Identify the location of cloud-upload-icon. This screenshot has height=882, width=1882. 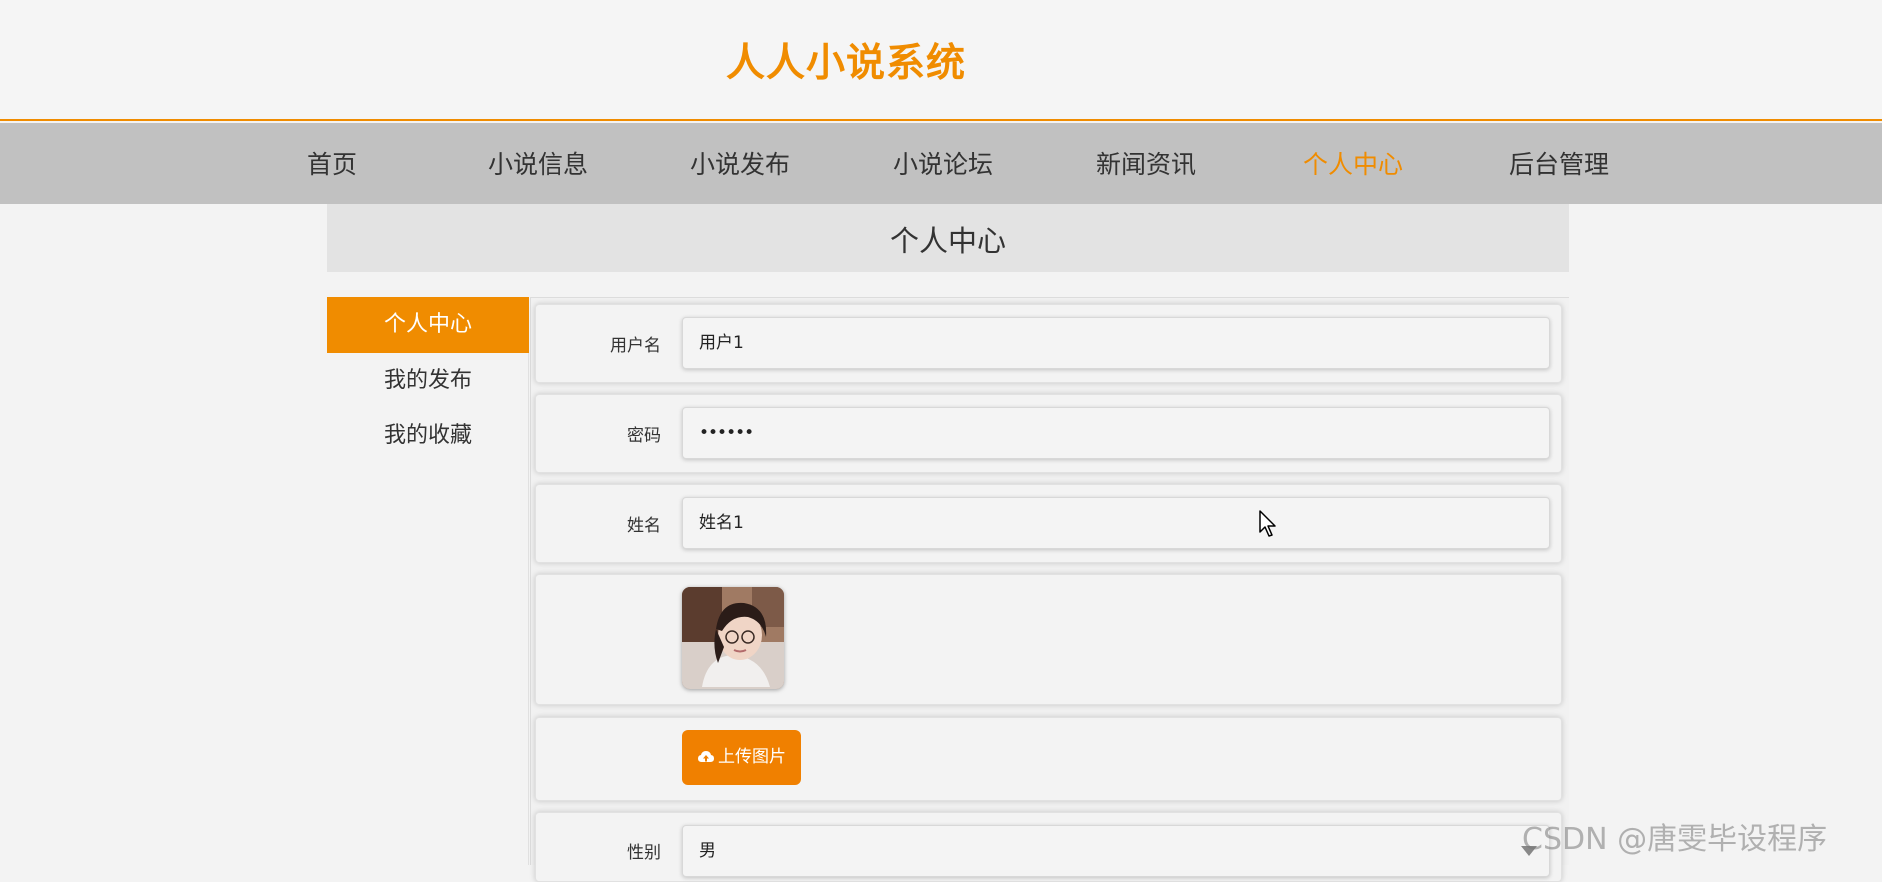
(706, 756).